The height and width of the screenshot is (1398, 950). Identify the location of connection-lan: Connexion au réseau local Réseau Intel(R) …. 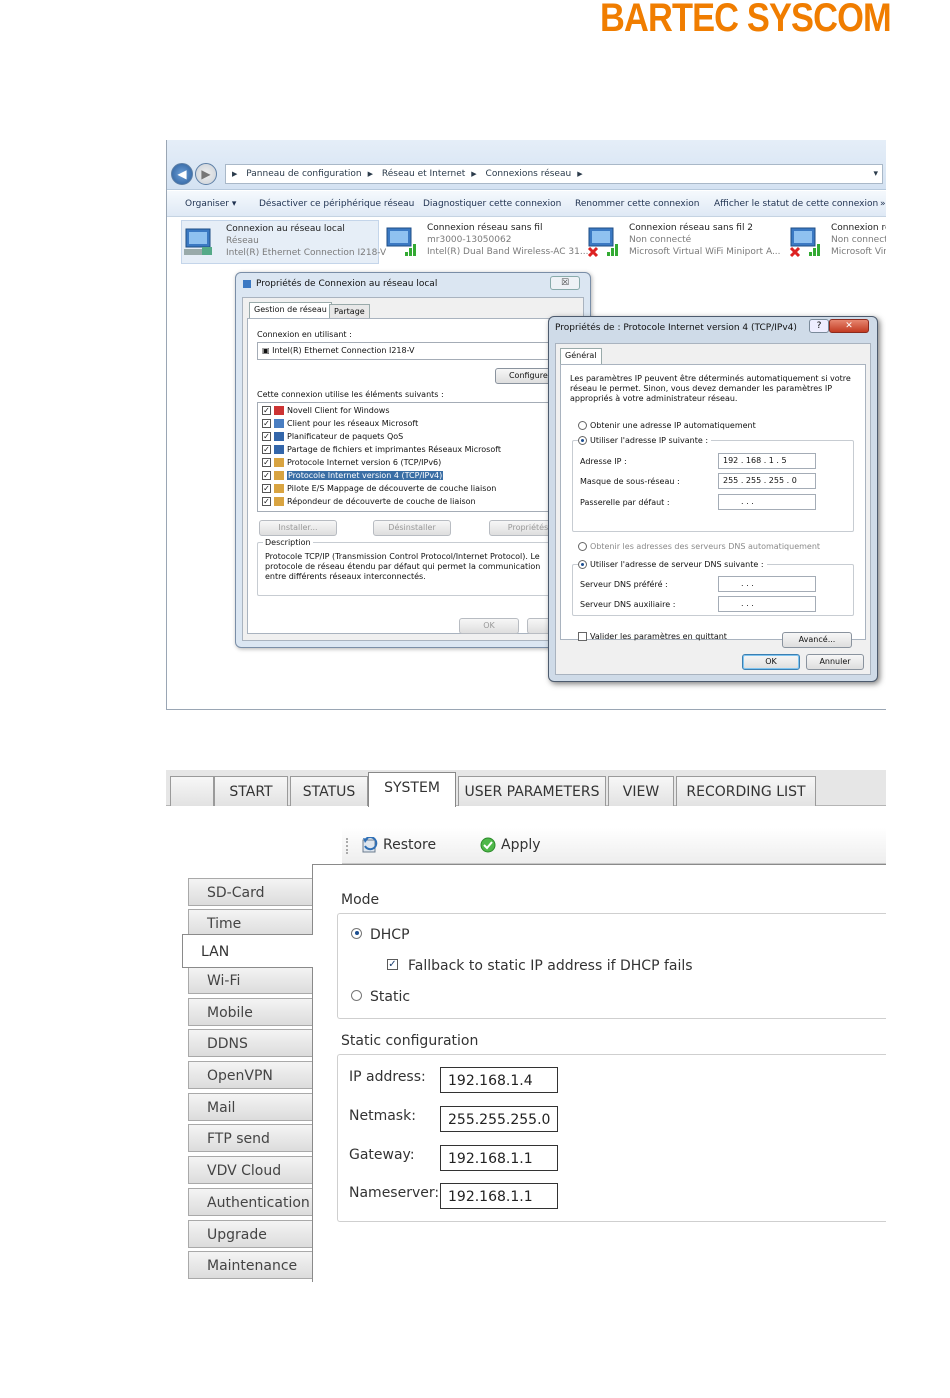
(283, 242).